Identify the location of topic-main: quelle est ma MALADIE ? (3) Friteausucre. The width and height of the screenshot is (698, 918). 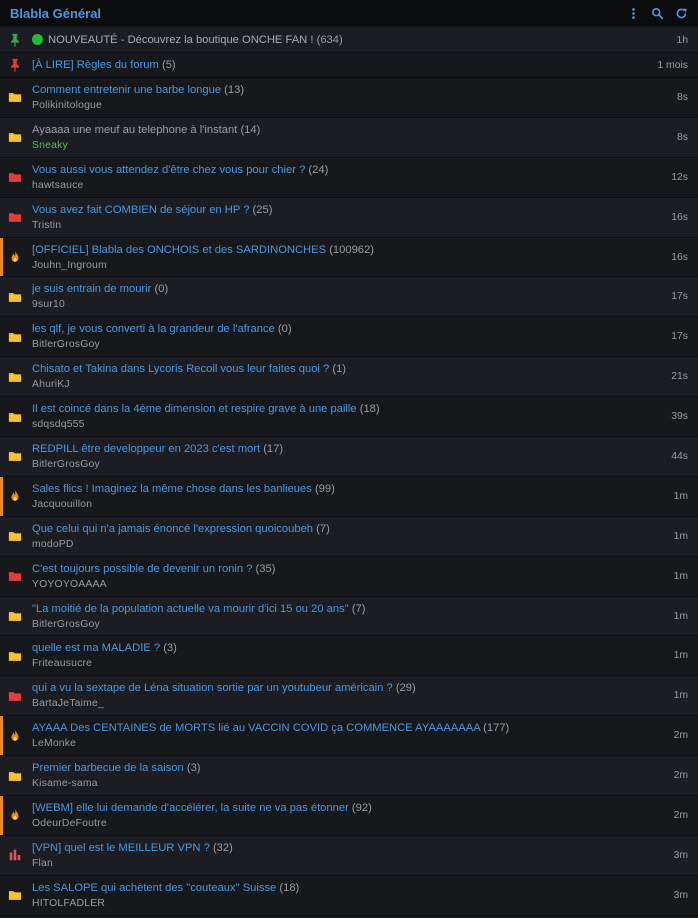
(349, 655).